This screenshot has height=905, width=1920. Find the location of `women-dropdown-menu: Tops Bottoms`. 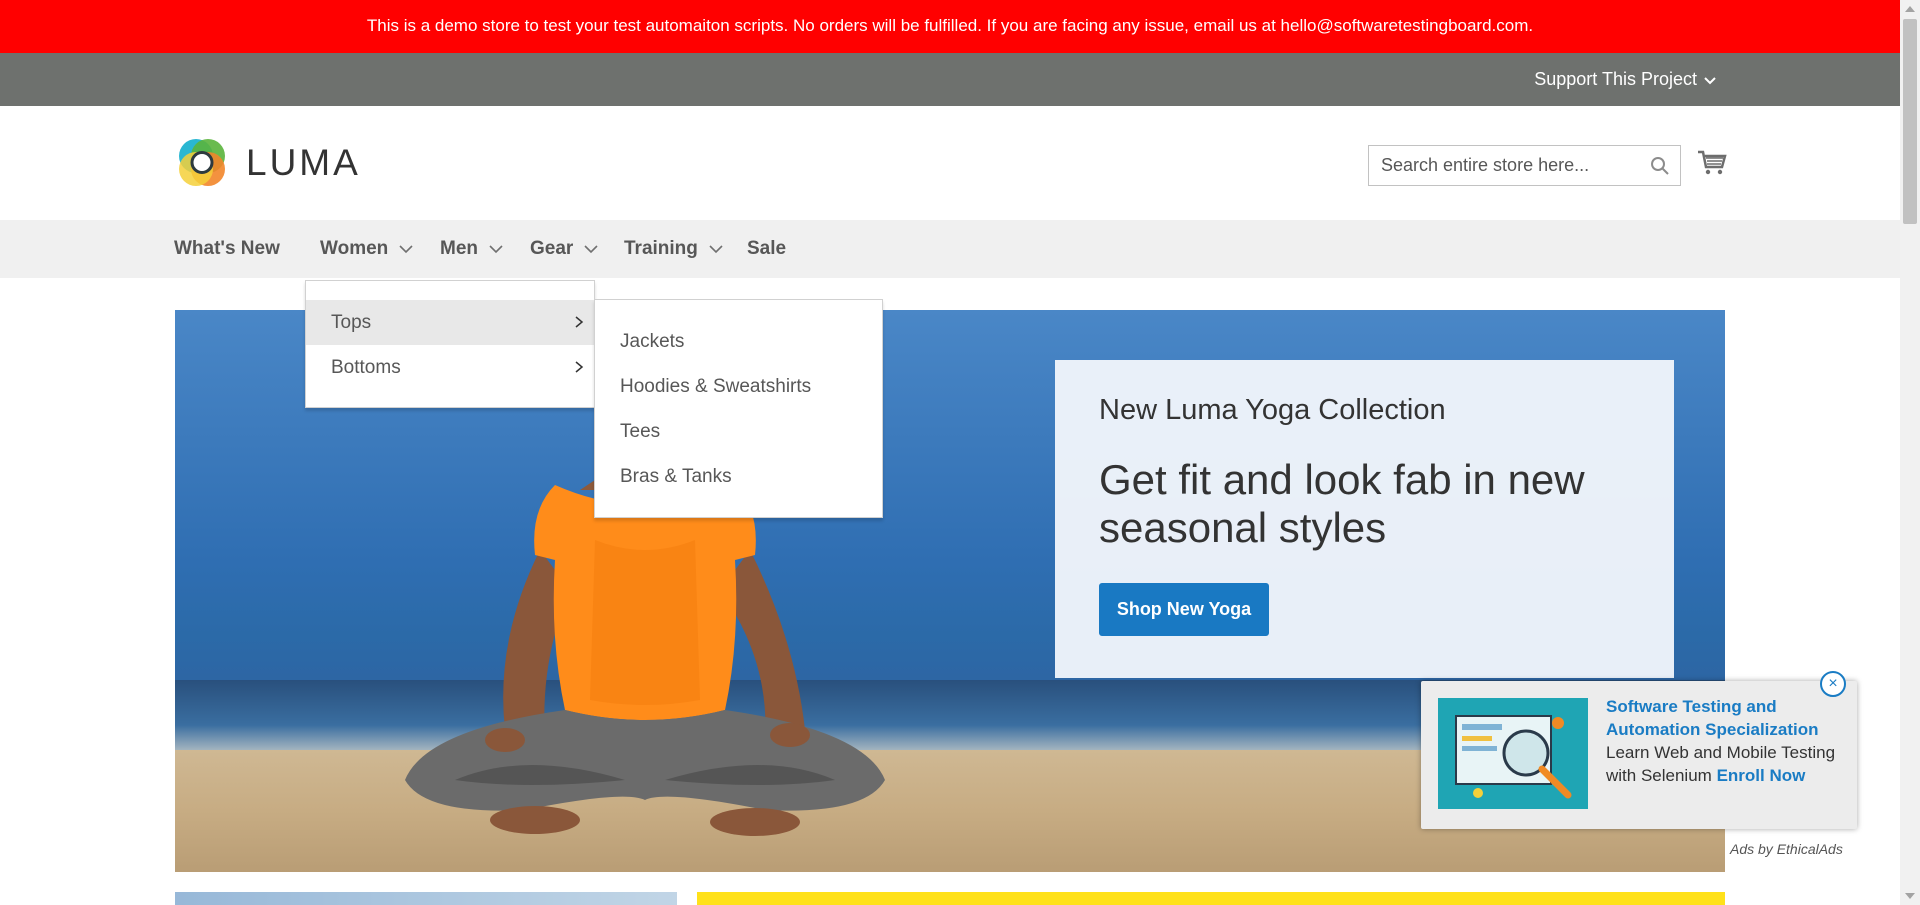

women-dropdown-menu: Tops Bottoms is located at coordinates (450, 344).